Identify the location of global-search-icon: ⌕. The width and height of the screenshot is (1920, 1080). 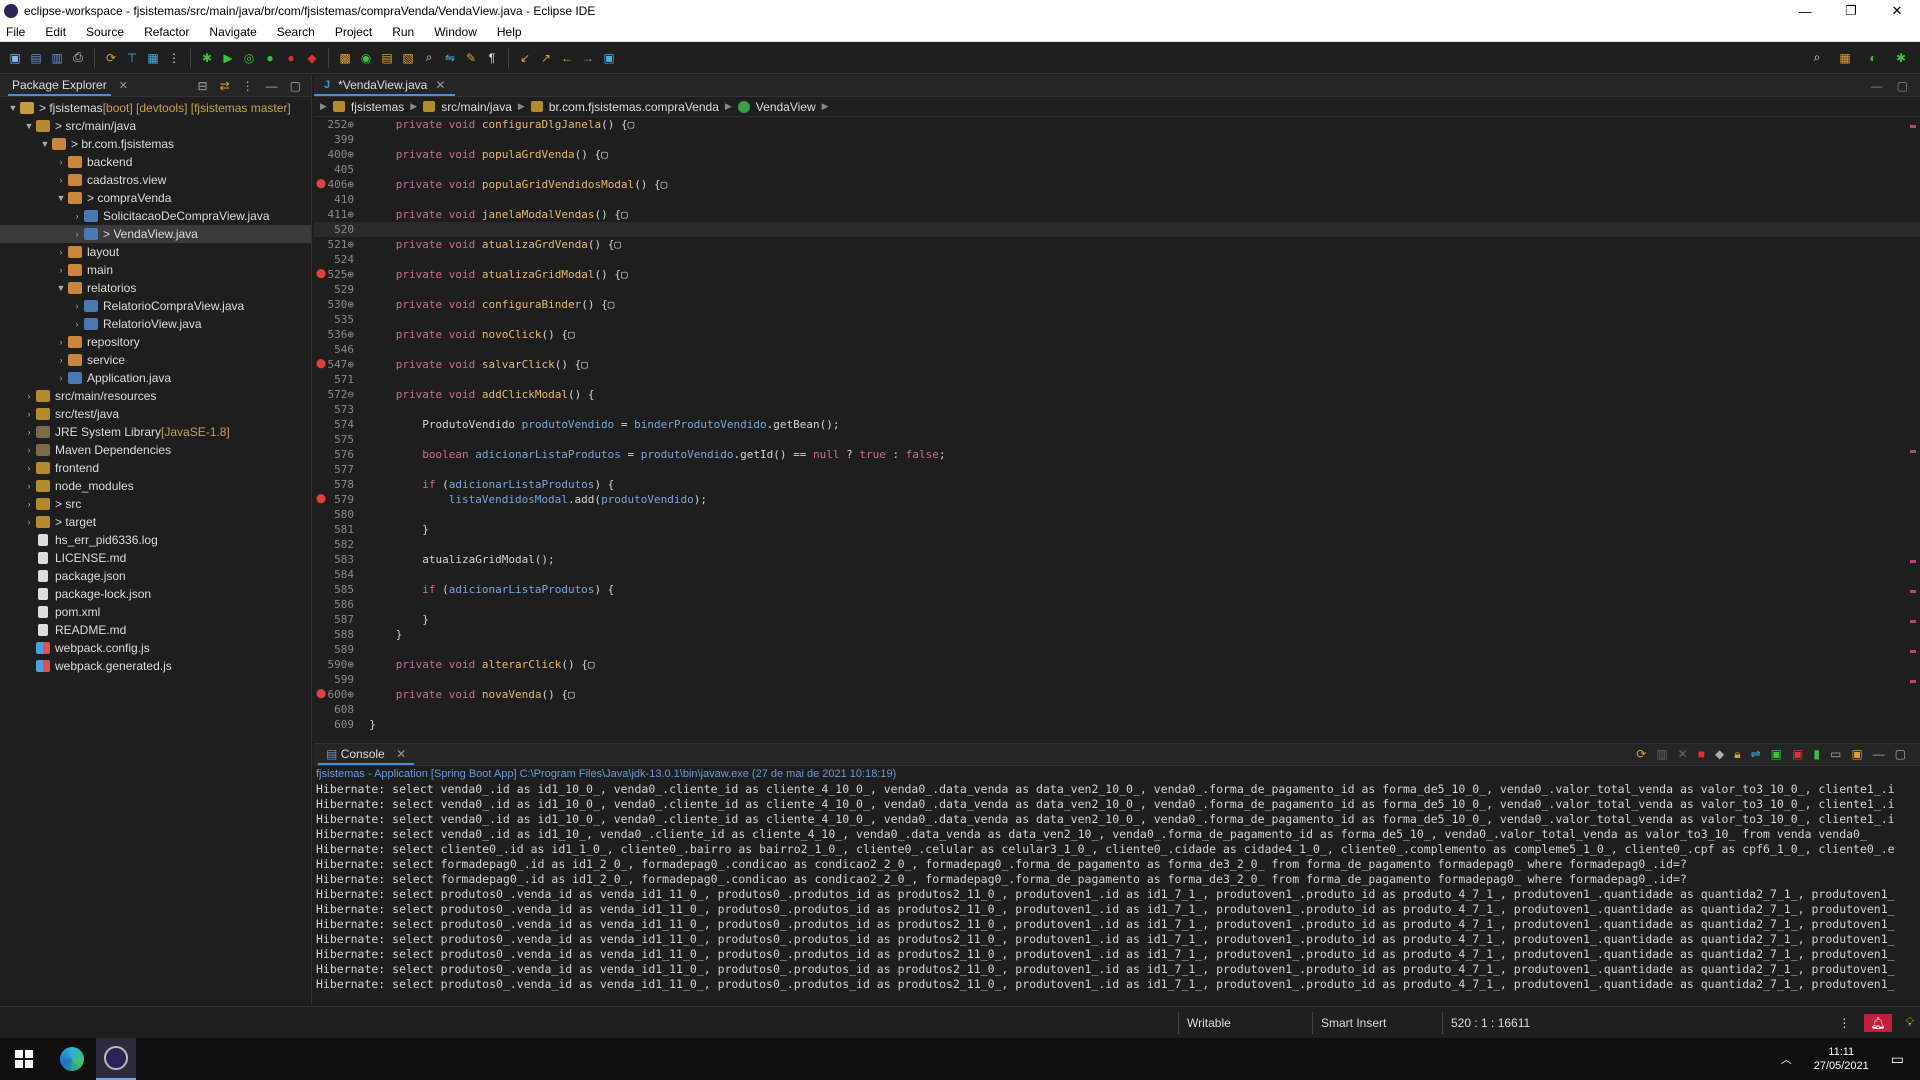
(1817, 58).